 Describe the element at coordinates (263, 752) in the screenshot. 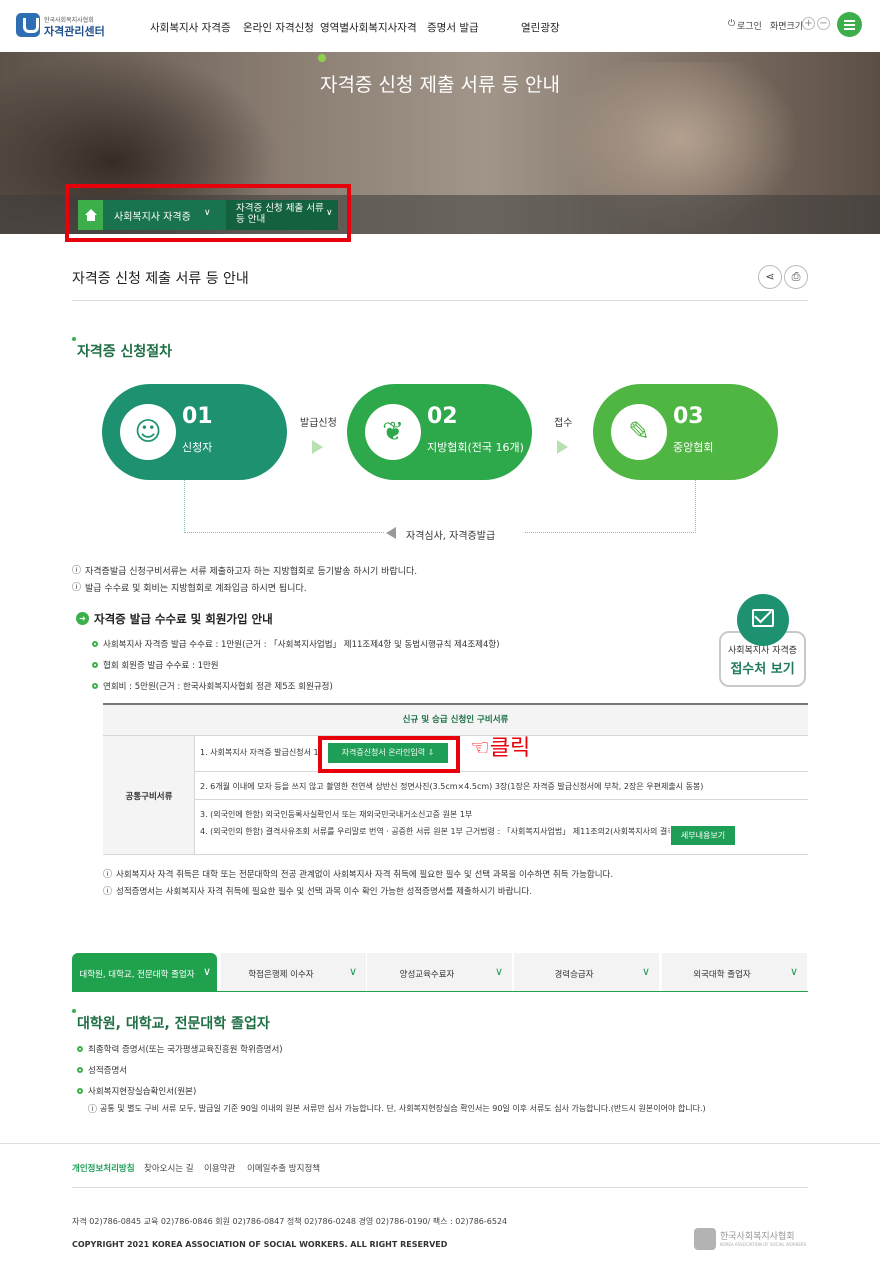

I see `table-row: 1. 사회복지사 자격증 발급신청서 1부` at that location.